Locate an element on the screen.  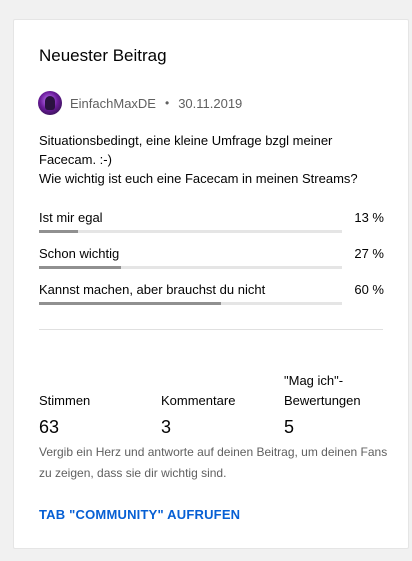
author-row: EinfachMaxDE • 30.11.2019 is located at coordinates (140, 103).